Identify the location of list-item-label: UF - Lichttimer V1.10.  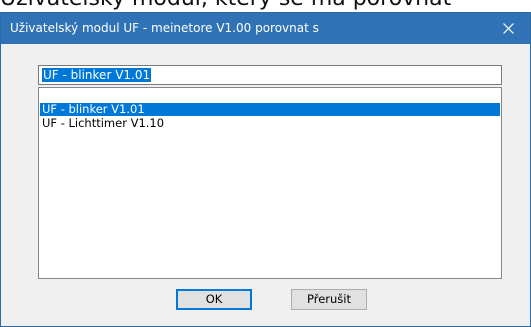
(103, 123).